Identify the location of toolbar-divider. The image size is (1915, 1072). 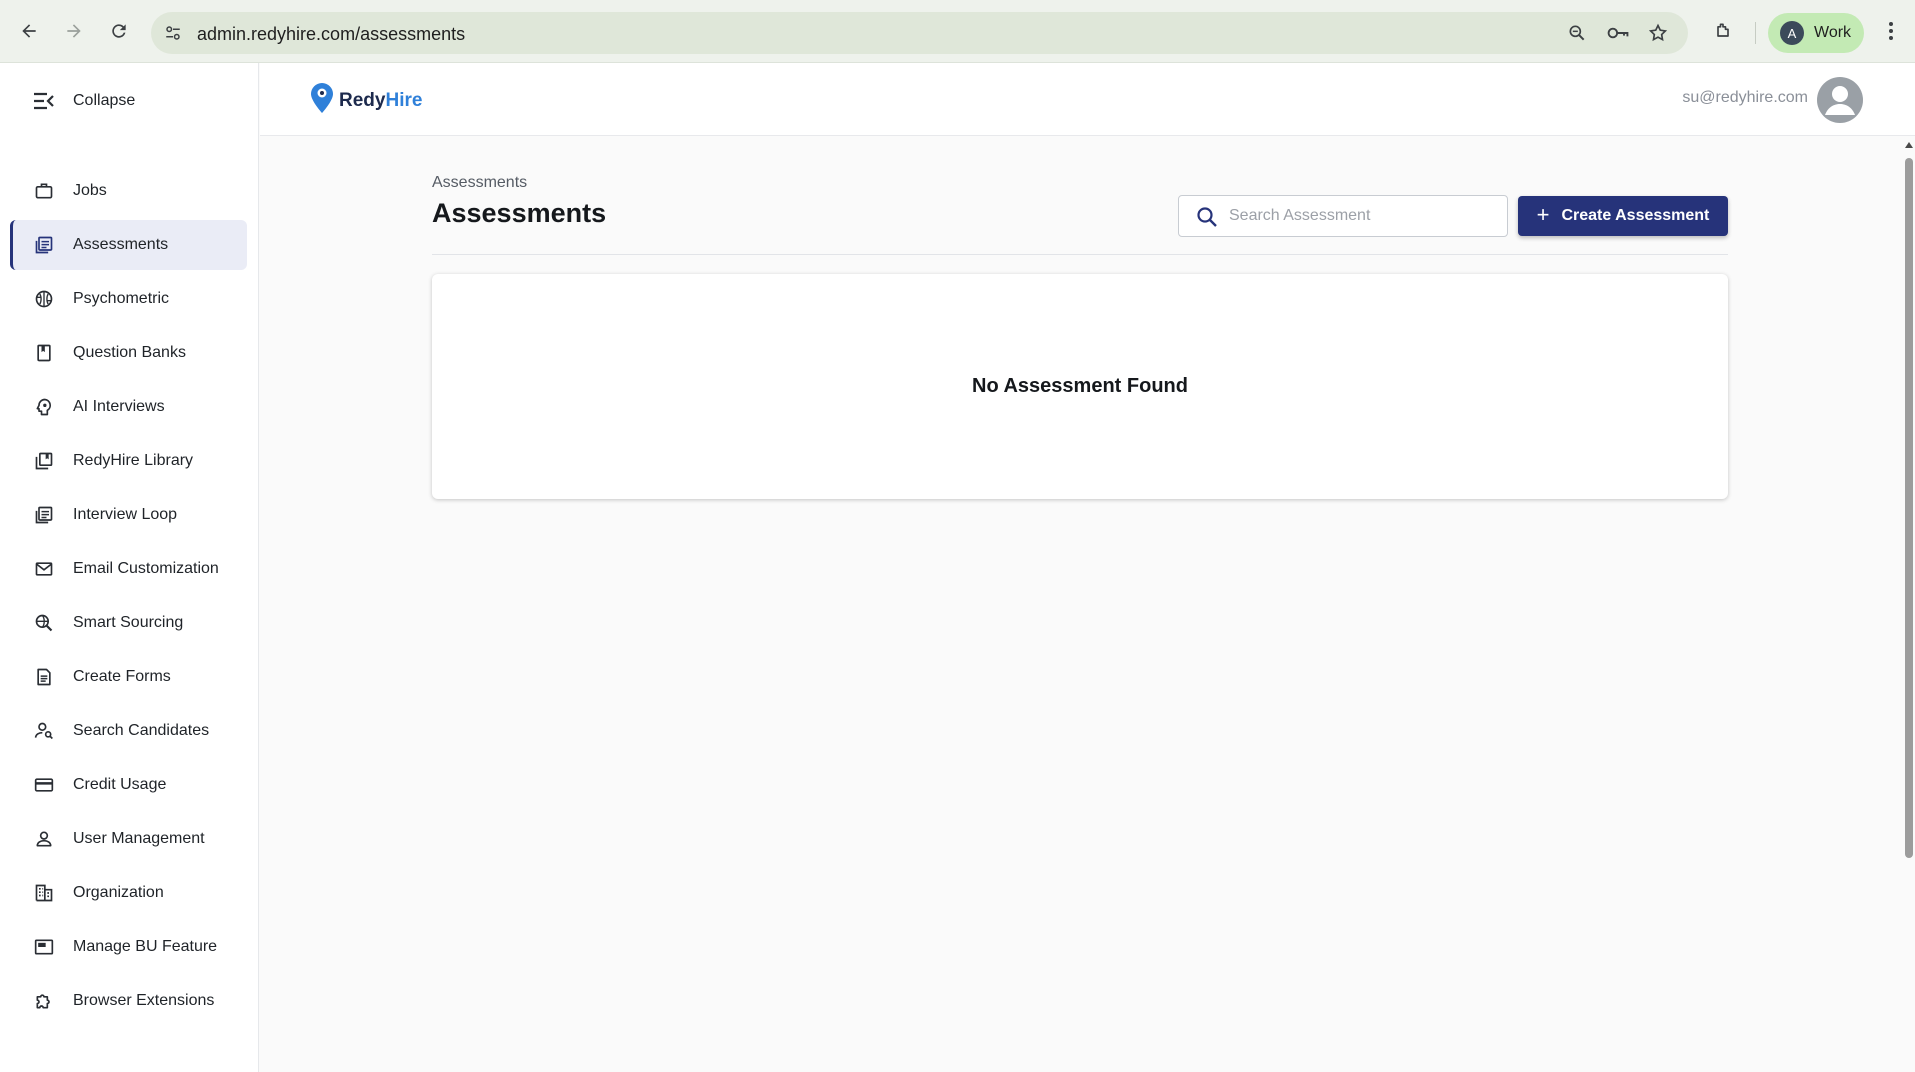
(1755, 33).